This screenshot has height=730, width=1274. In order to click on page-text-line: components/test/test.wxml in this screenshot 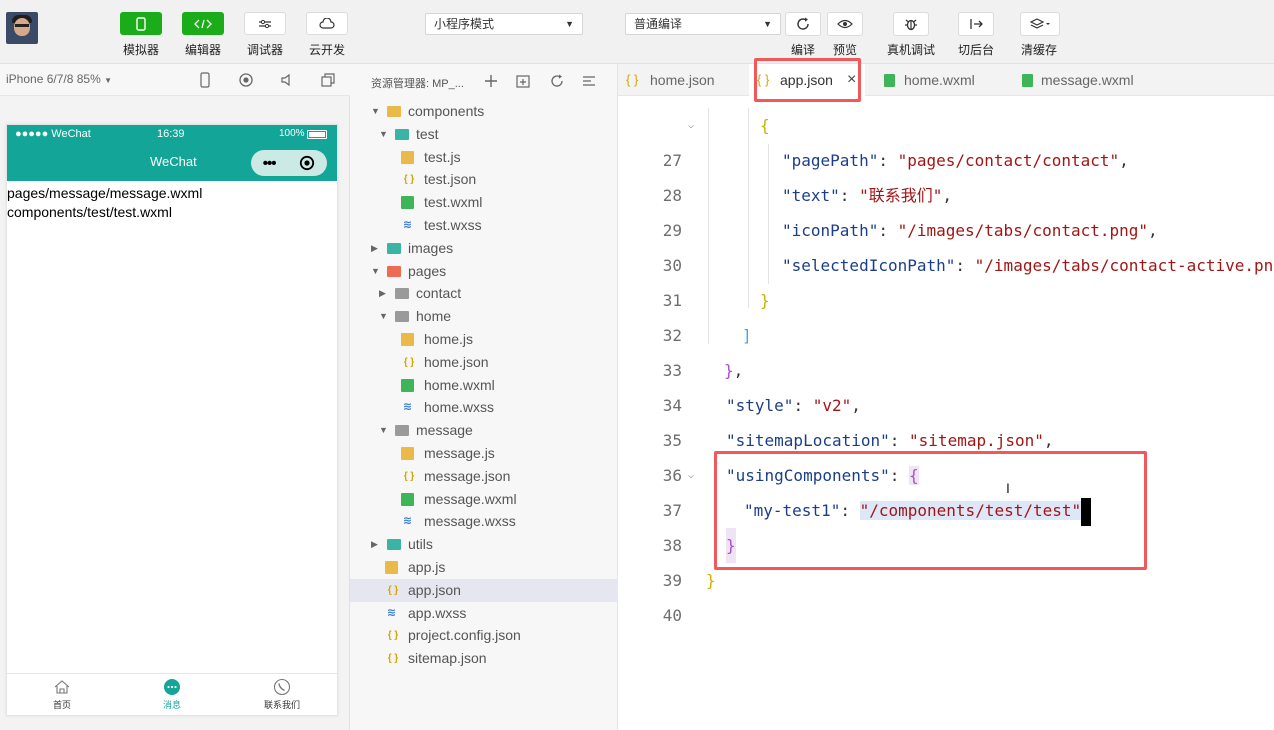, I will do `click(89, 212)`.